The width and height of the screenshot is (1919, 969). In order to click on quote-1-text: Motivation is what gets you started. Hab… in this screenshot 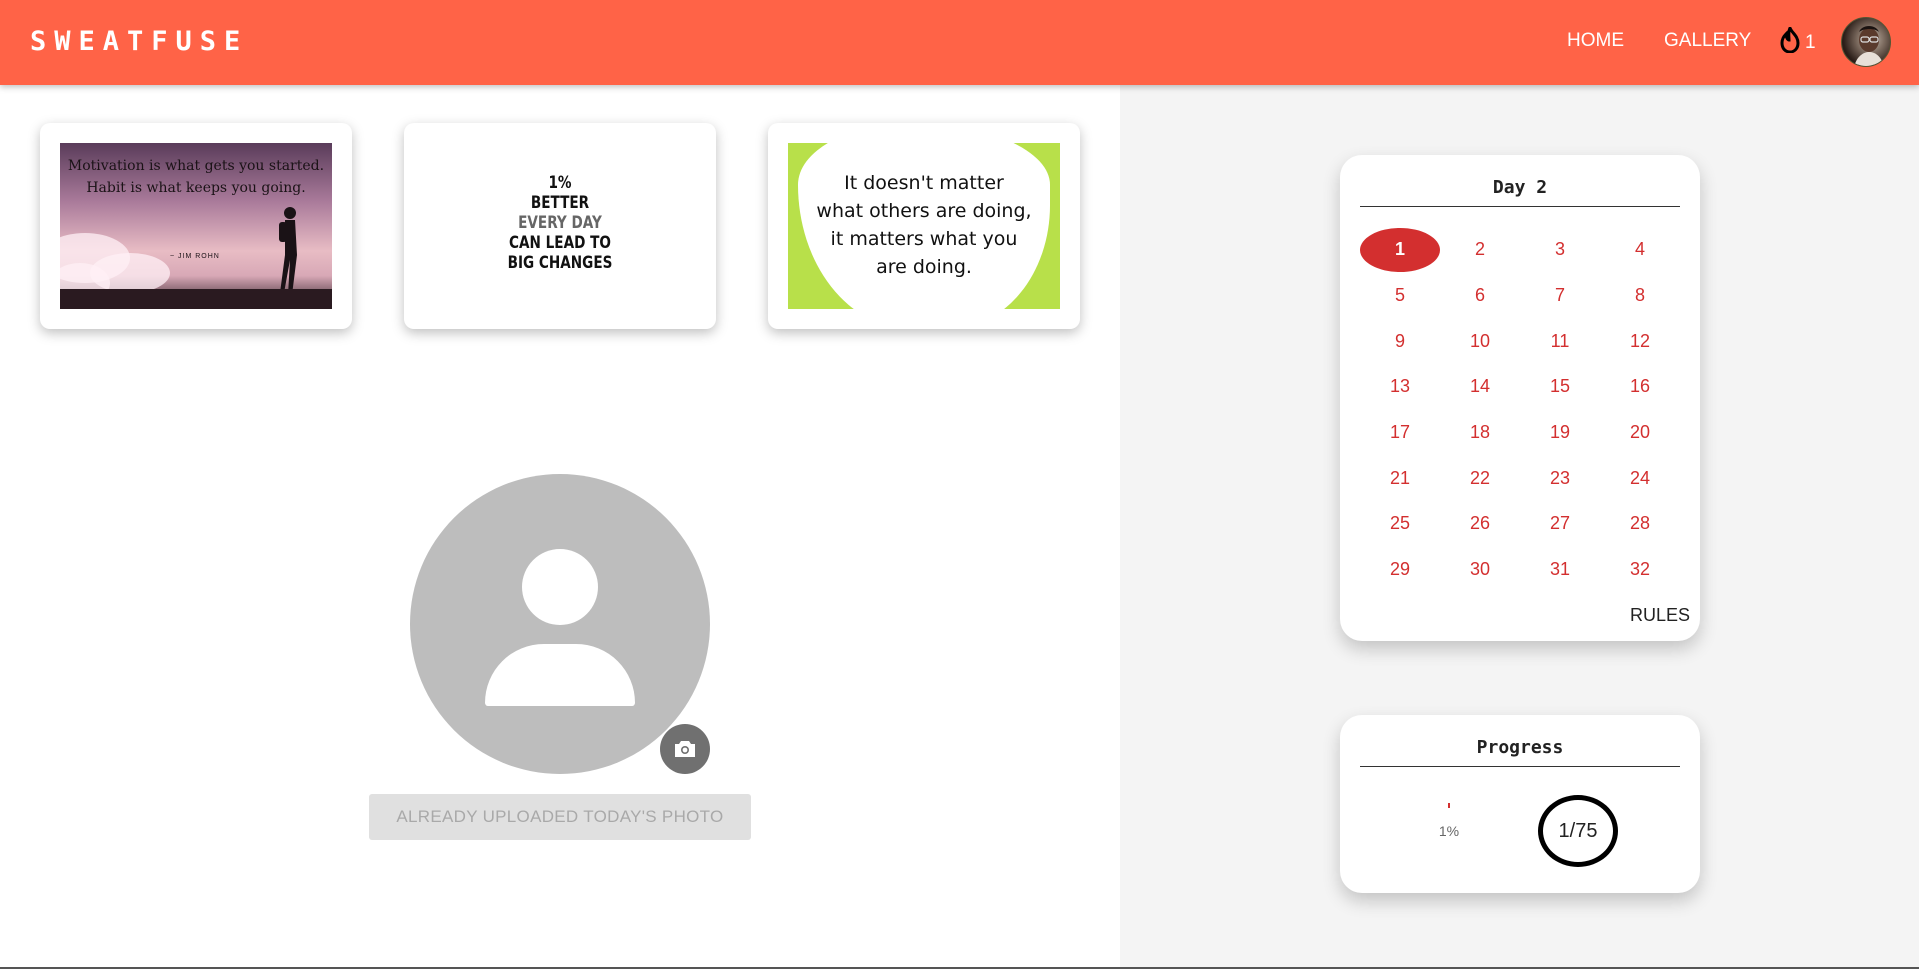, I will do `click(196, 177)`.